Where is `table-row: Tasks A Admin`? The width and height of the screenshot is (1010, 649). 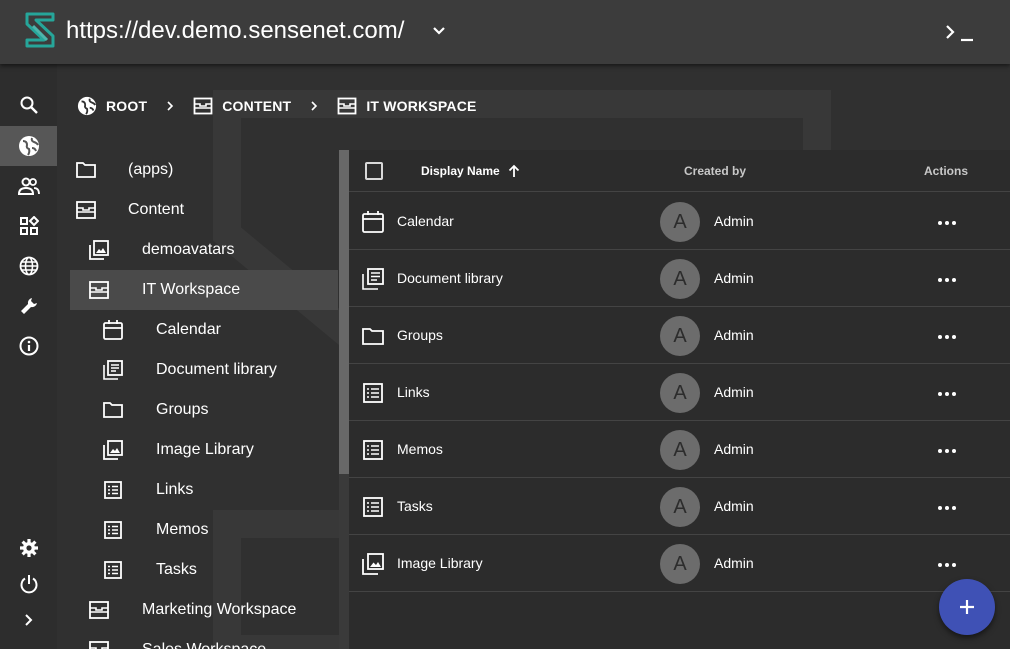 table-row: Tasks A Admin is located at coordinates (679, 506).